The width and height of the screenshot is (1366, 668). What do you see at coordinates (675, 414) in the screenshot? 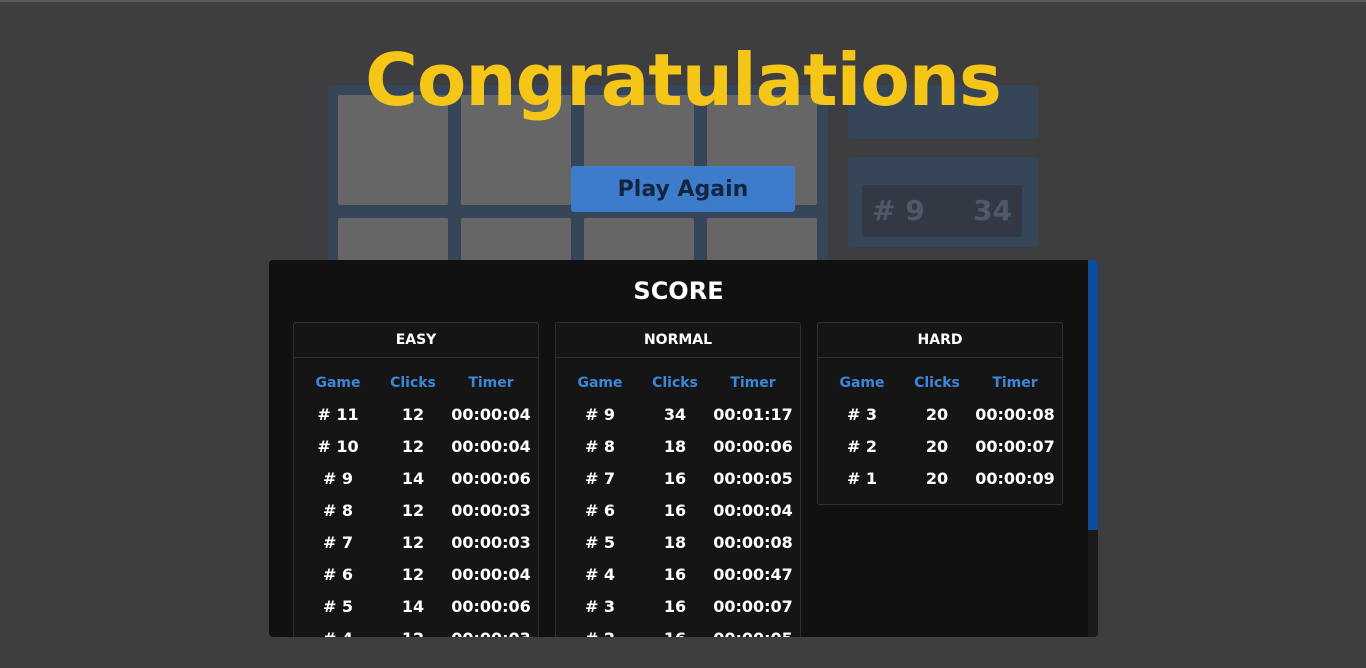
I see `cell-clicks: 34` at bounding box center [675, 414].